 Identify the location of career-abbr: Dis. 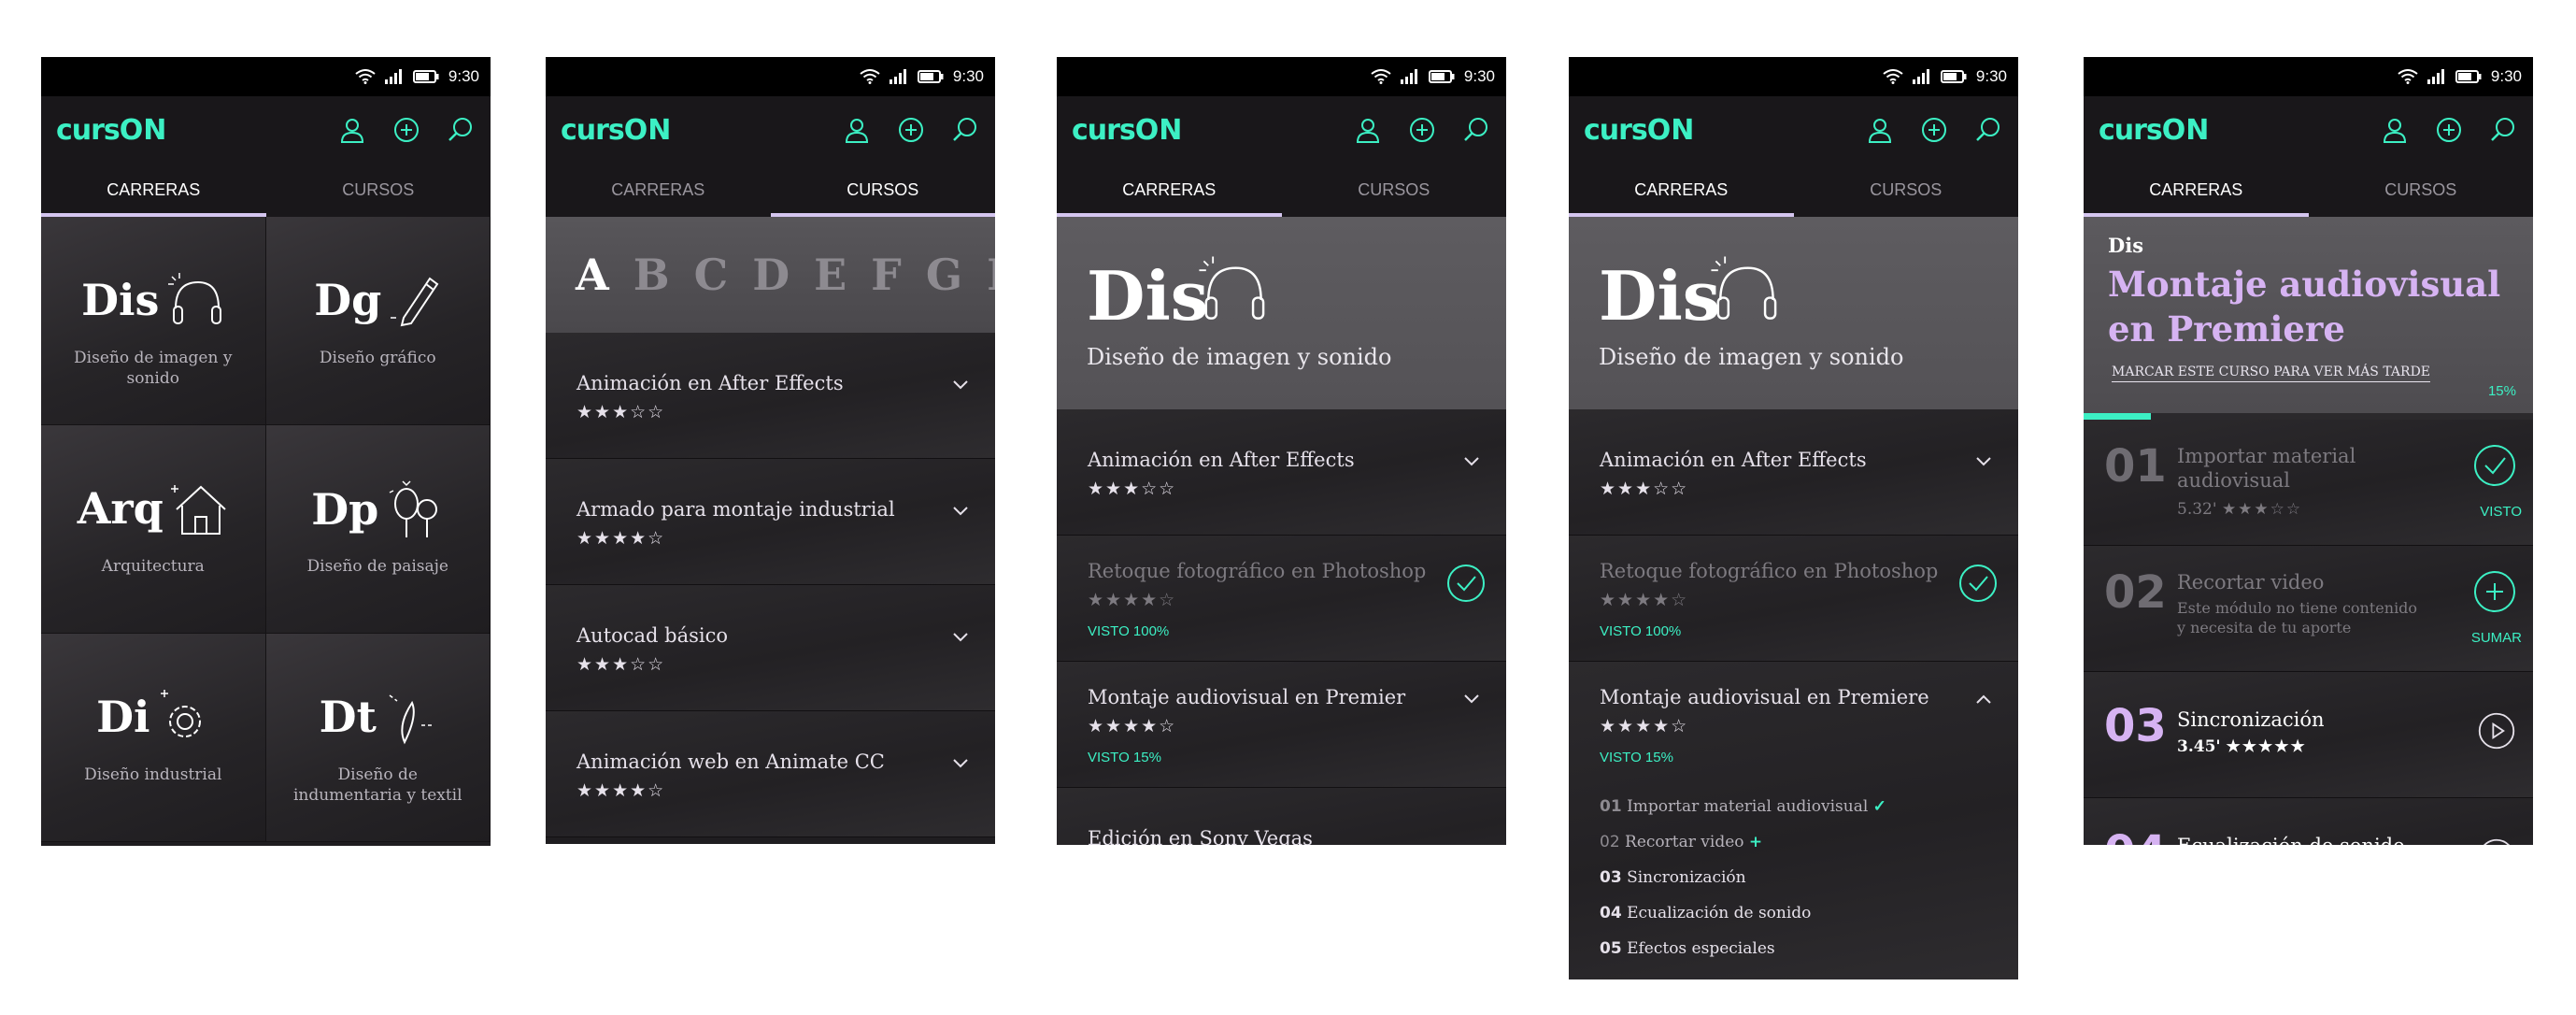
(1660, 296).